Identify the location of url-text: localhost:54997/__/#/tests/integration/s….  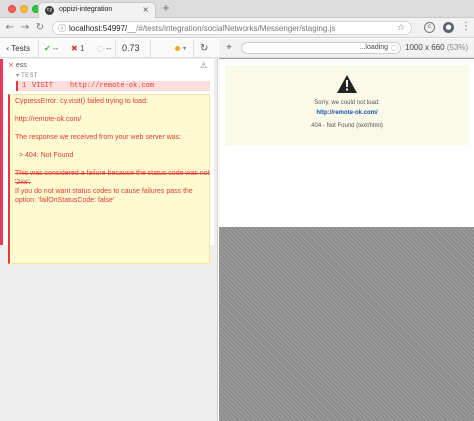
(202, 28).